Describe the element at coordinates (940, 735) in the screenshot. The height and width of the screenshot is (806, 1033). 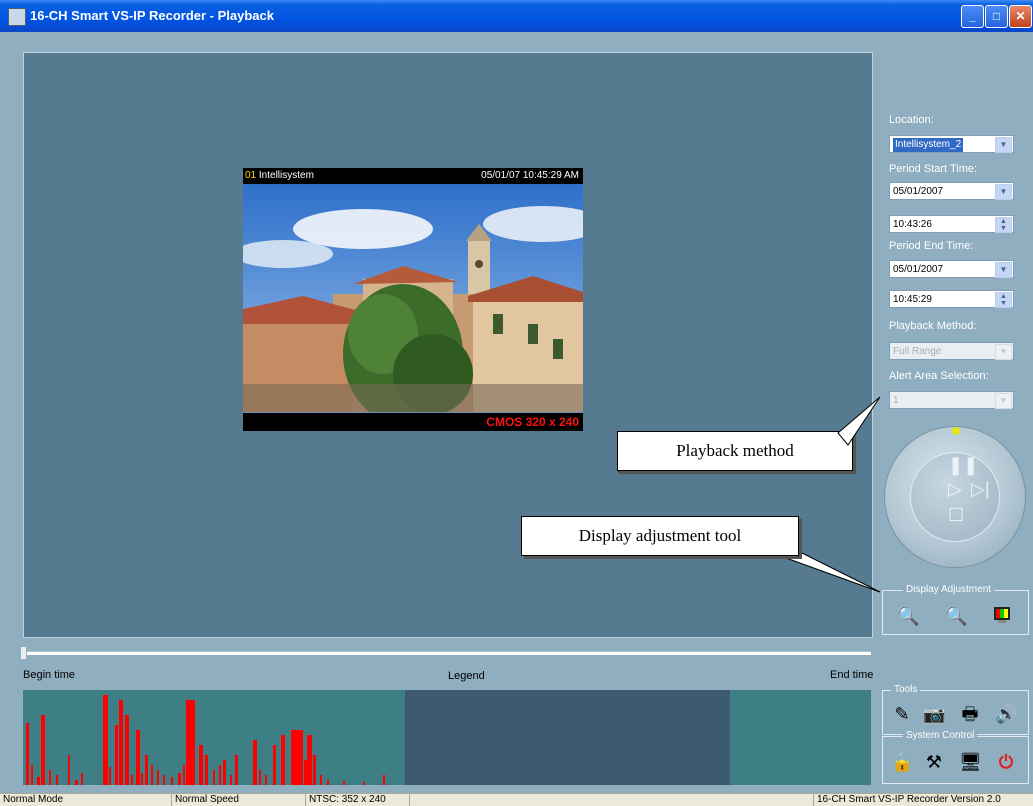
I see `system-control-title: System Control` at that location.